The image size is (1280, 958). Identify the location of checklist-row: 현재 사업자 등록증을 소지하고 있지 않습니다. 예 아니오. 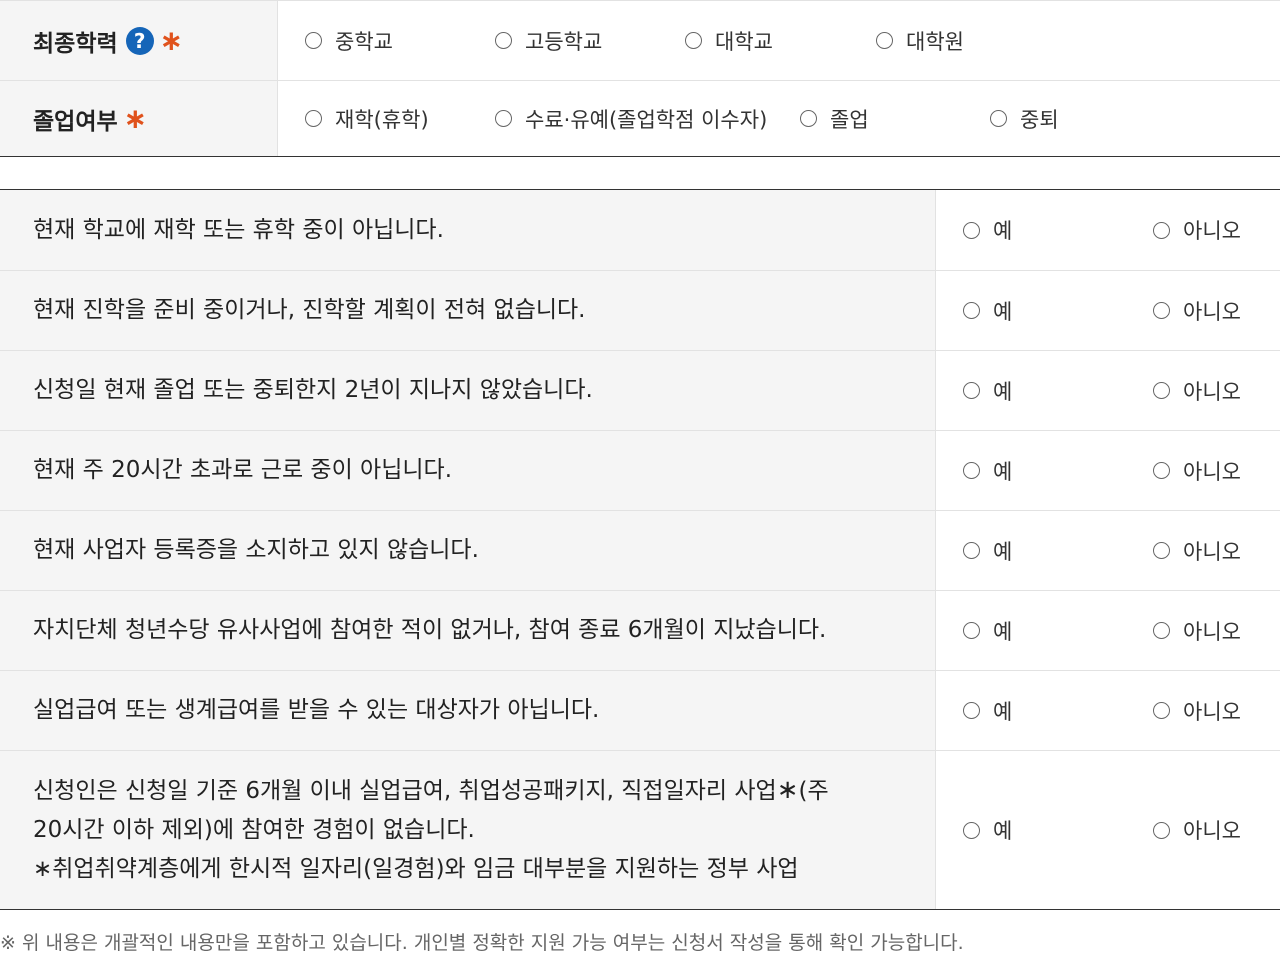
(640, 550).